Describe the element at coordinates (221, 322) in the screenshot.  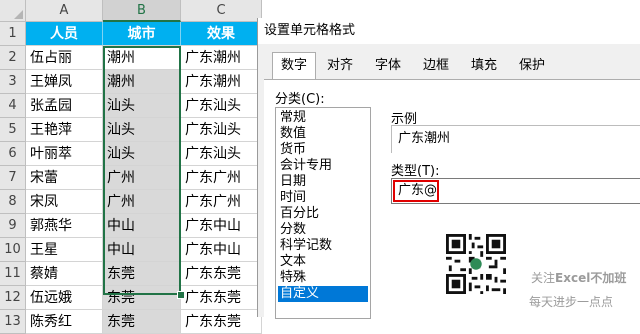
I see `cell-c13: 广东东莞` at that location.